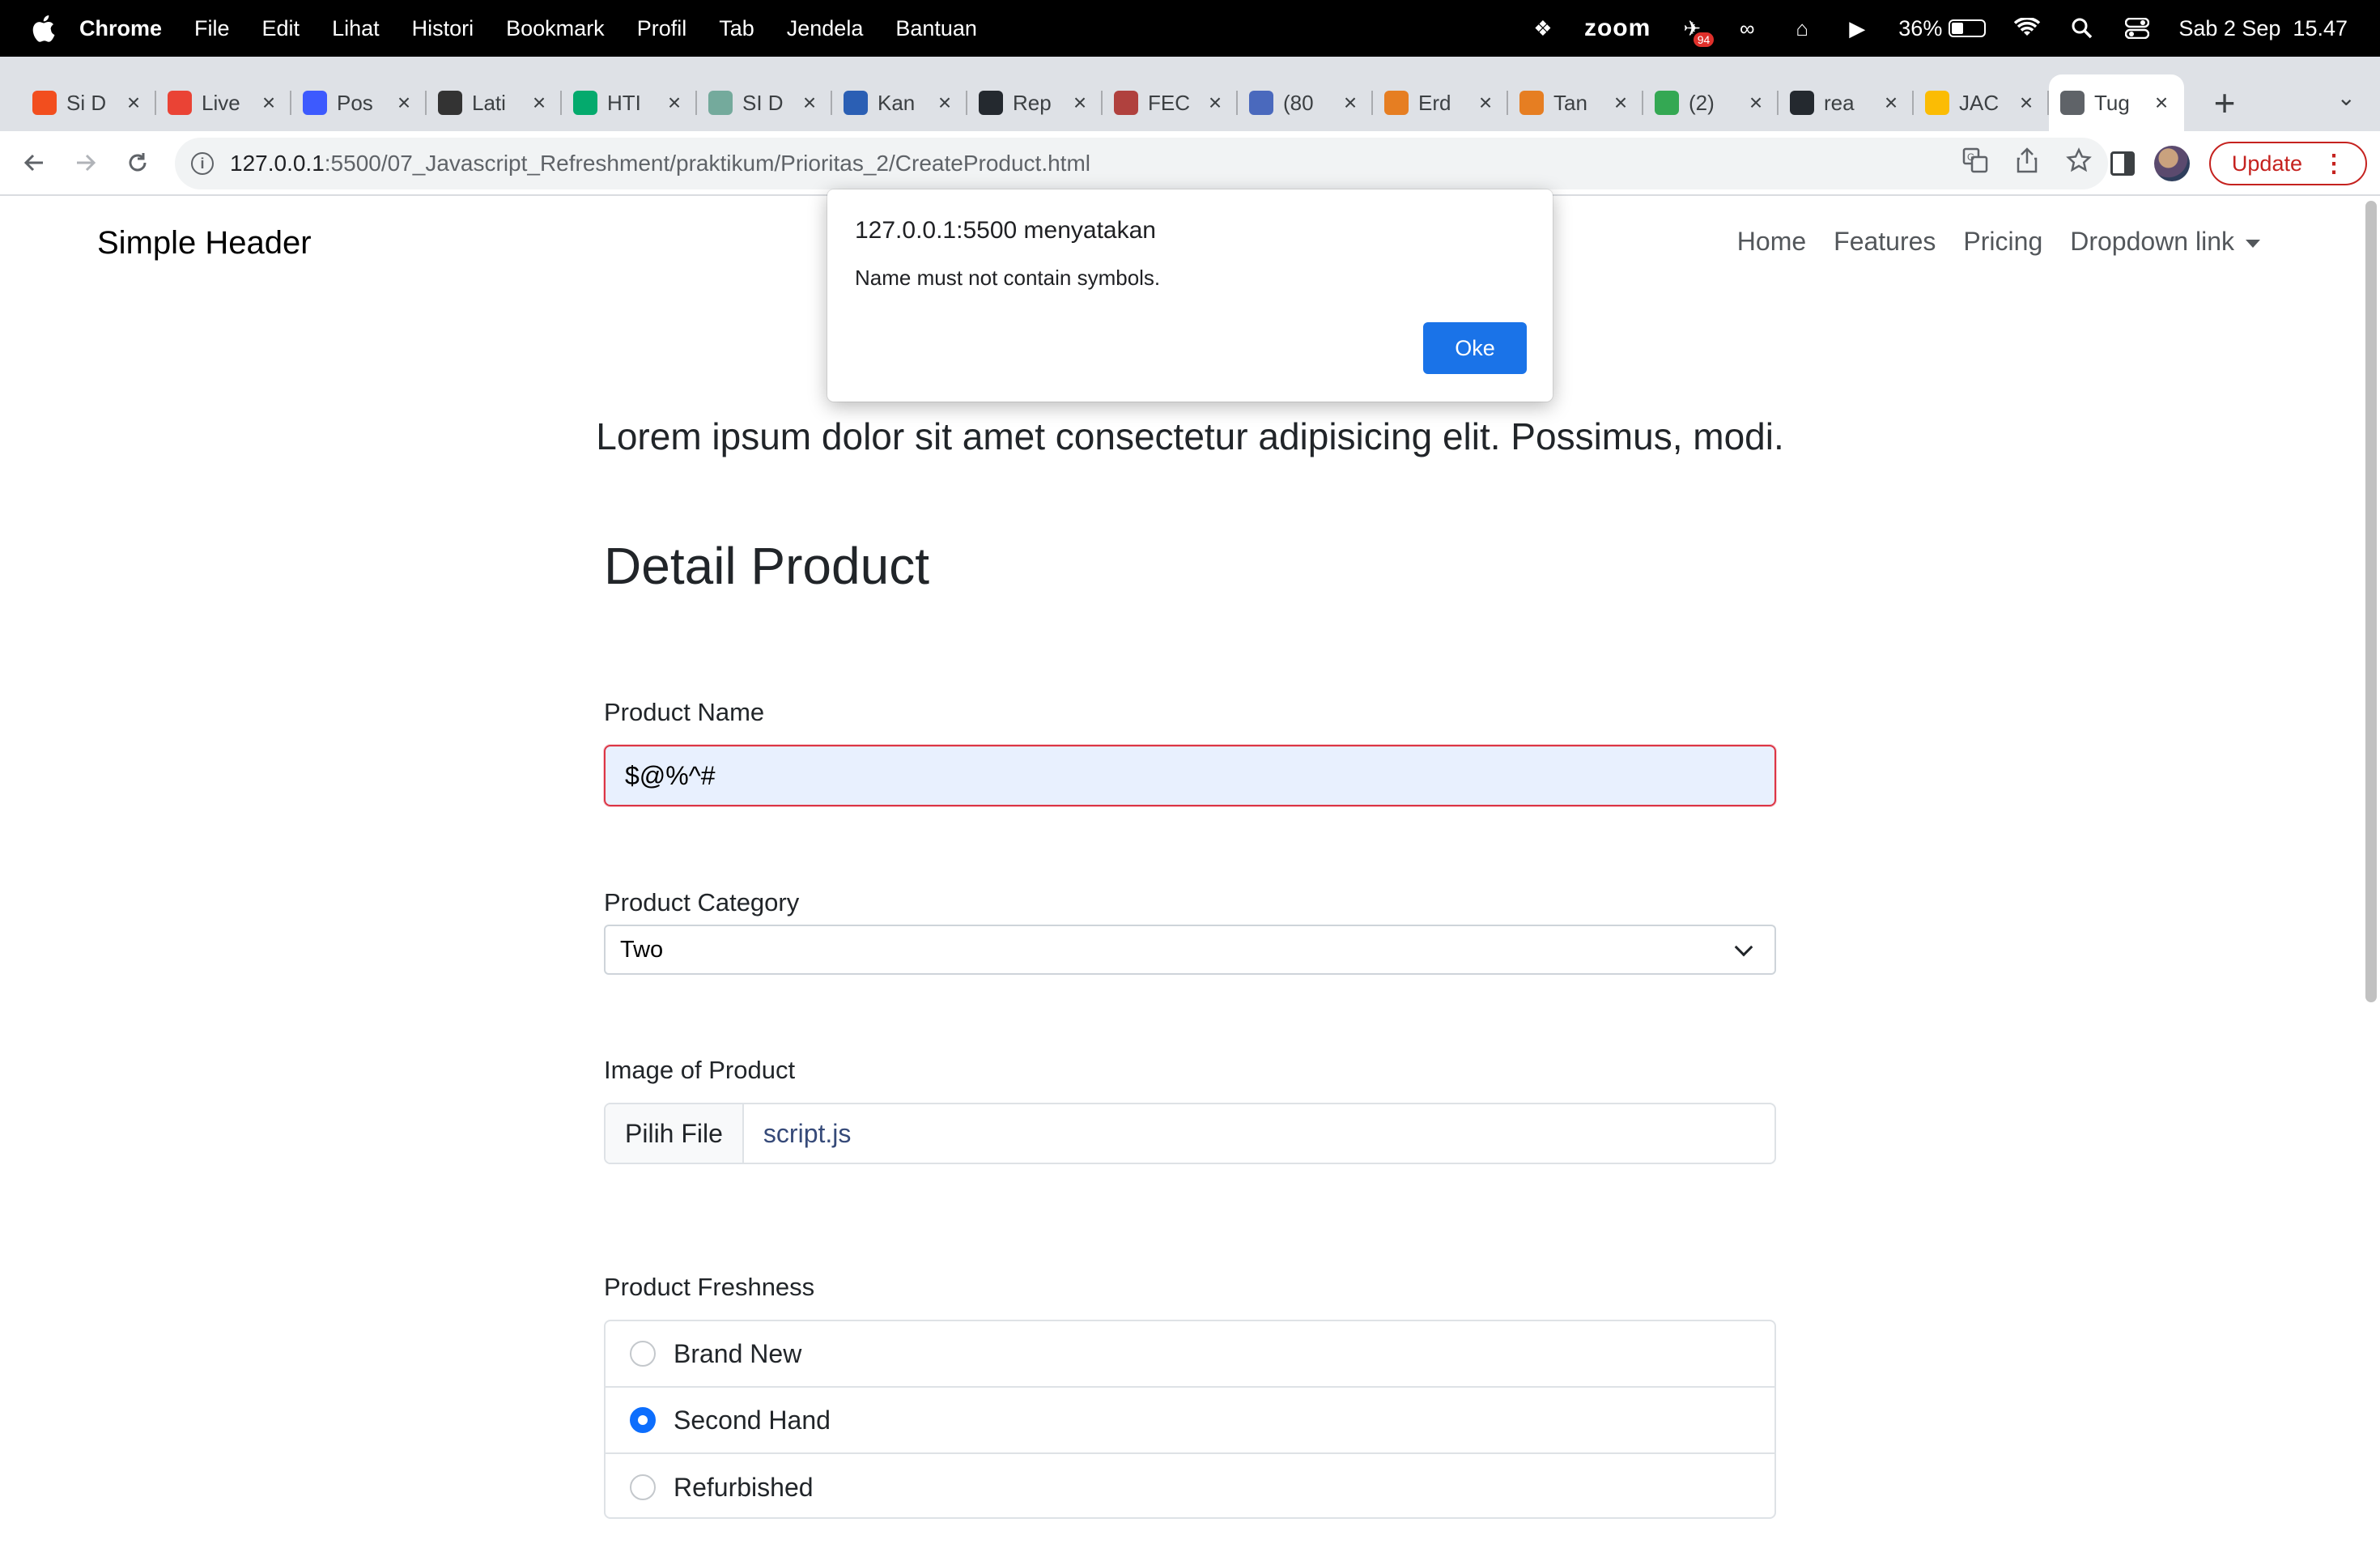 This screenshot has width=2380, height=1548. I want to click on menu-bookmarks: Bookmark, so click(555, 29).